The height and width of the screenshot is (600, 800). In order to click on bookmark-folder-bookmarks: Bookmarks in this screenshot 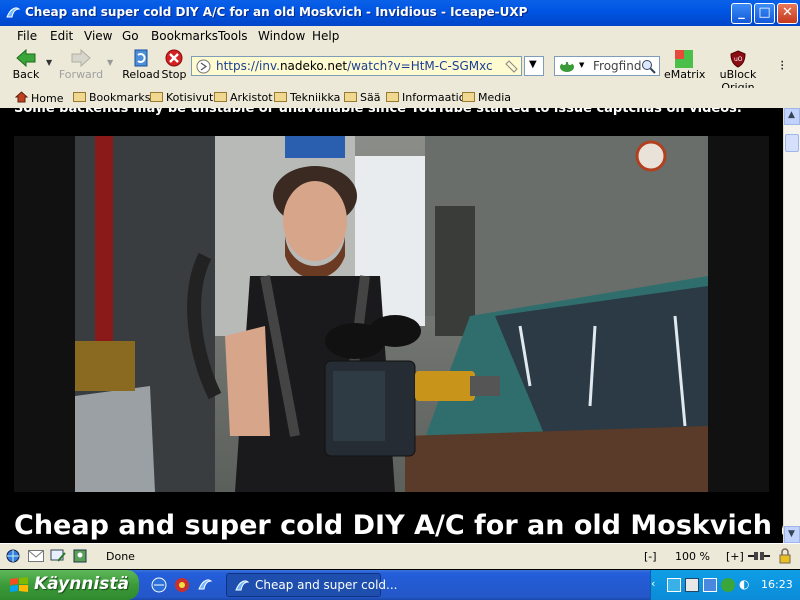, I will do `click(111, 97)`.